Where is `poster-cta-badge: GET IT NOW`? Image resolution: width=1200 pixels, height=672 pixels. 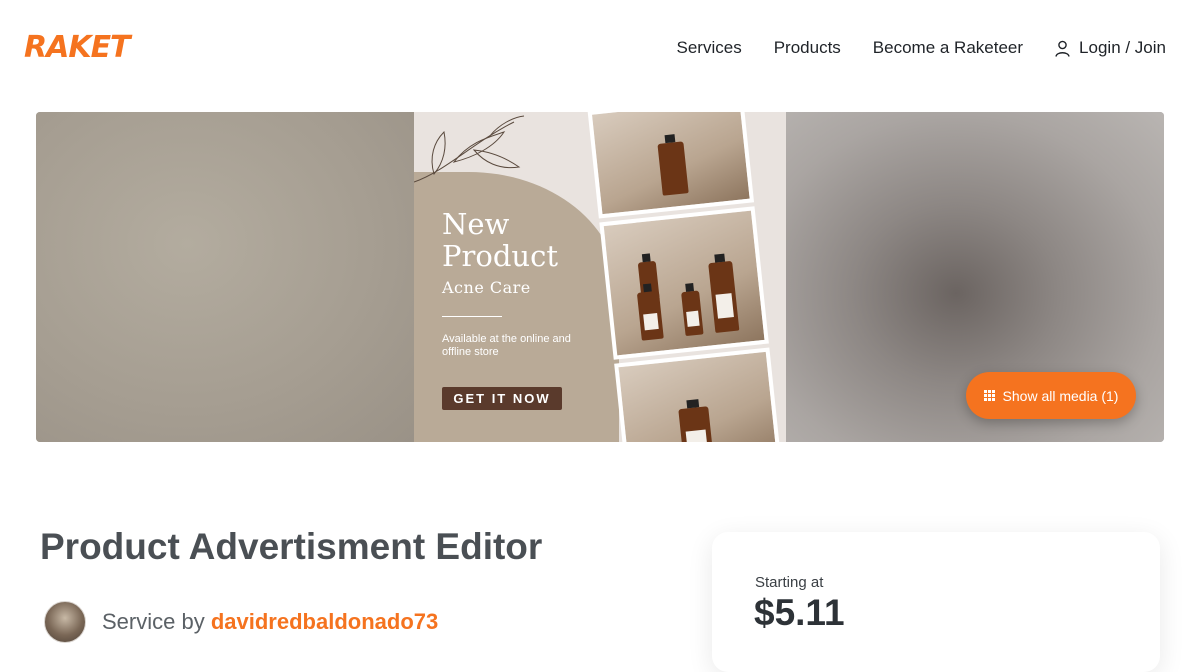
poster-cta-badge: GET IT NOW is located at coordinates (502, 398).